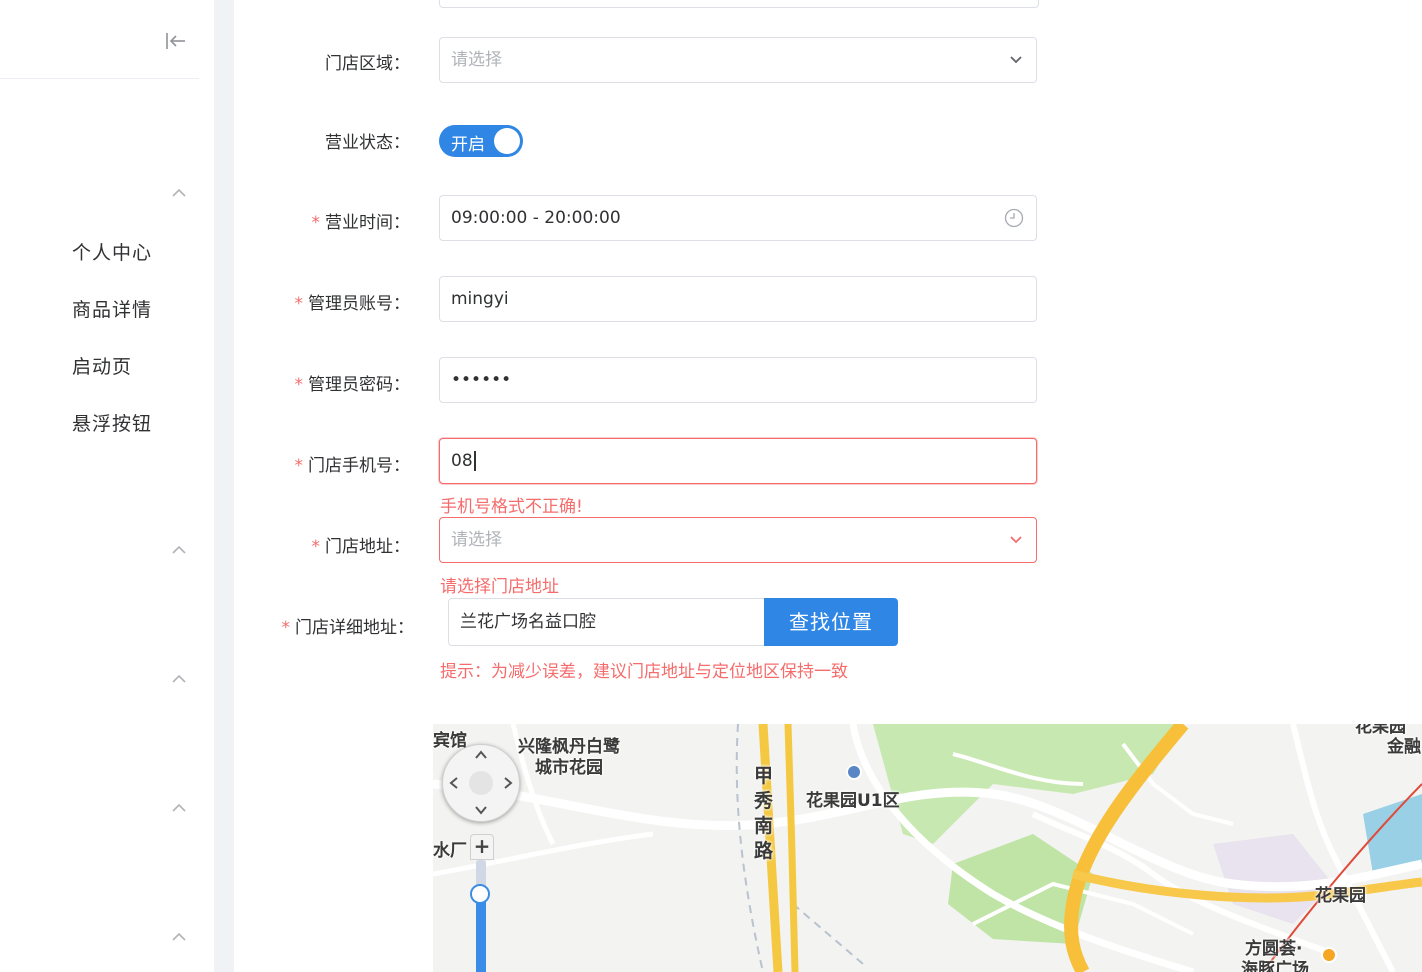 This screenshot has height=972, width=1422. Describe the element at coordinates (1380, 730) in the screenshot. I see `map-label-top-right: 花果园` at that location.